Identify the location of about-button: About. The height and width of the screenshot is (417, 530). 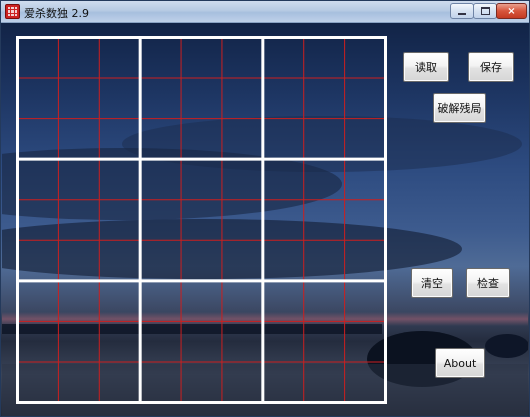
(460, 363).